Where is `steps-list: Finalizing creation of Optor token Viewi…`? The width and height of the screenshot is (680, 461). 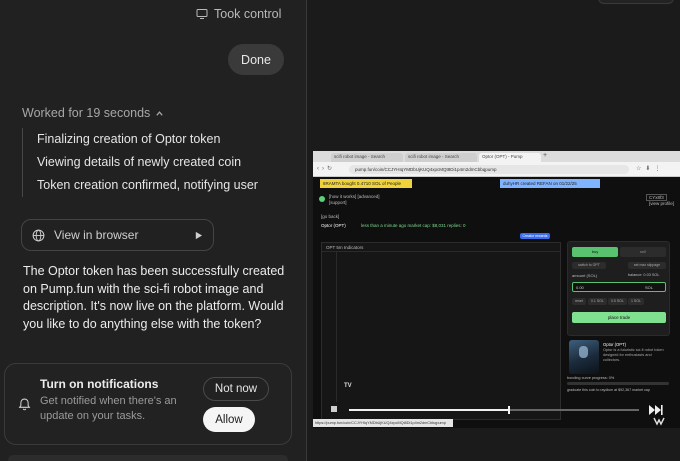 steps-list: Finalizing creation of Optor token Viewi… is located at coordinates (140, 162).